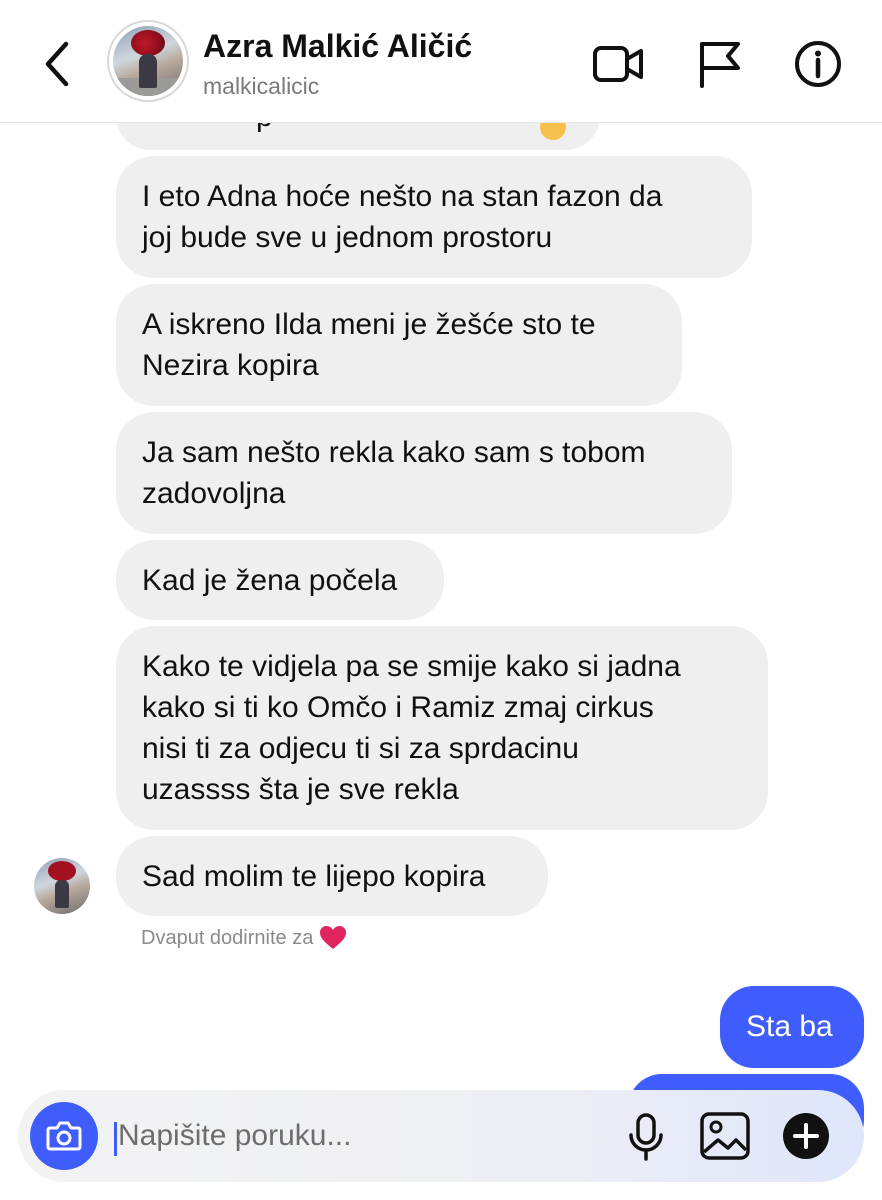 The image size is (882, 1200). Describe the element at coordinates (264, 129) in the screenshot. I see `partial-text: p` at that location.